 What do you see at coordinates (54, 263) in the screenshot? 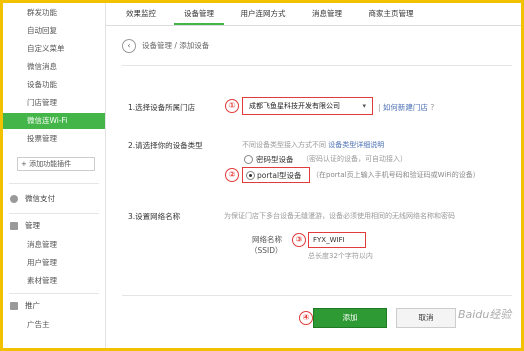
I see `sidebar-item-user-management: 用户管理` at bounding box center [54, 263].